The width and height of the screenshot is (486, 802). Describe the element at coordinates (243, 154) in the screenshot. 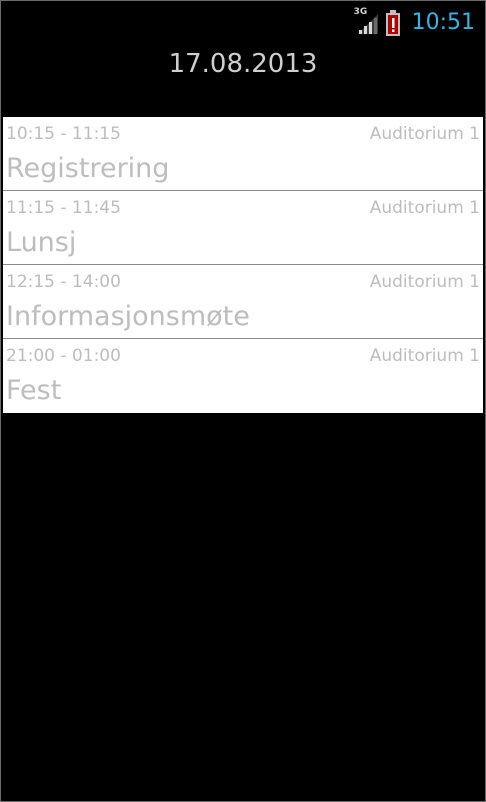

I see `list-item: 10:15 - 11:15 Auditorium 1 Registrering` at that location.